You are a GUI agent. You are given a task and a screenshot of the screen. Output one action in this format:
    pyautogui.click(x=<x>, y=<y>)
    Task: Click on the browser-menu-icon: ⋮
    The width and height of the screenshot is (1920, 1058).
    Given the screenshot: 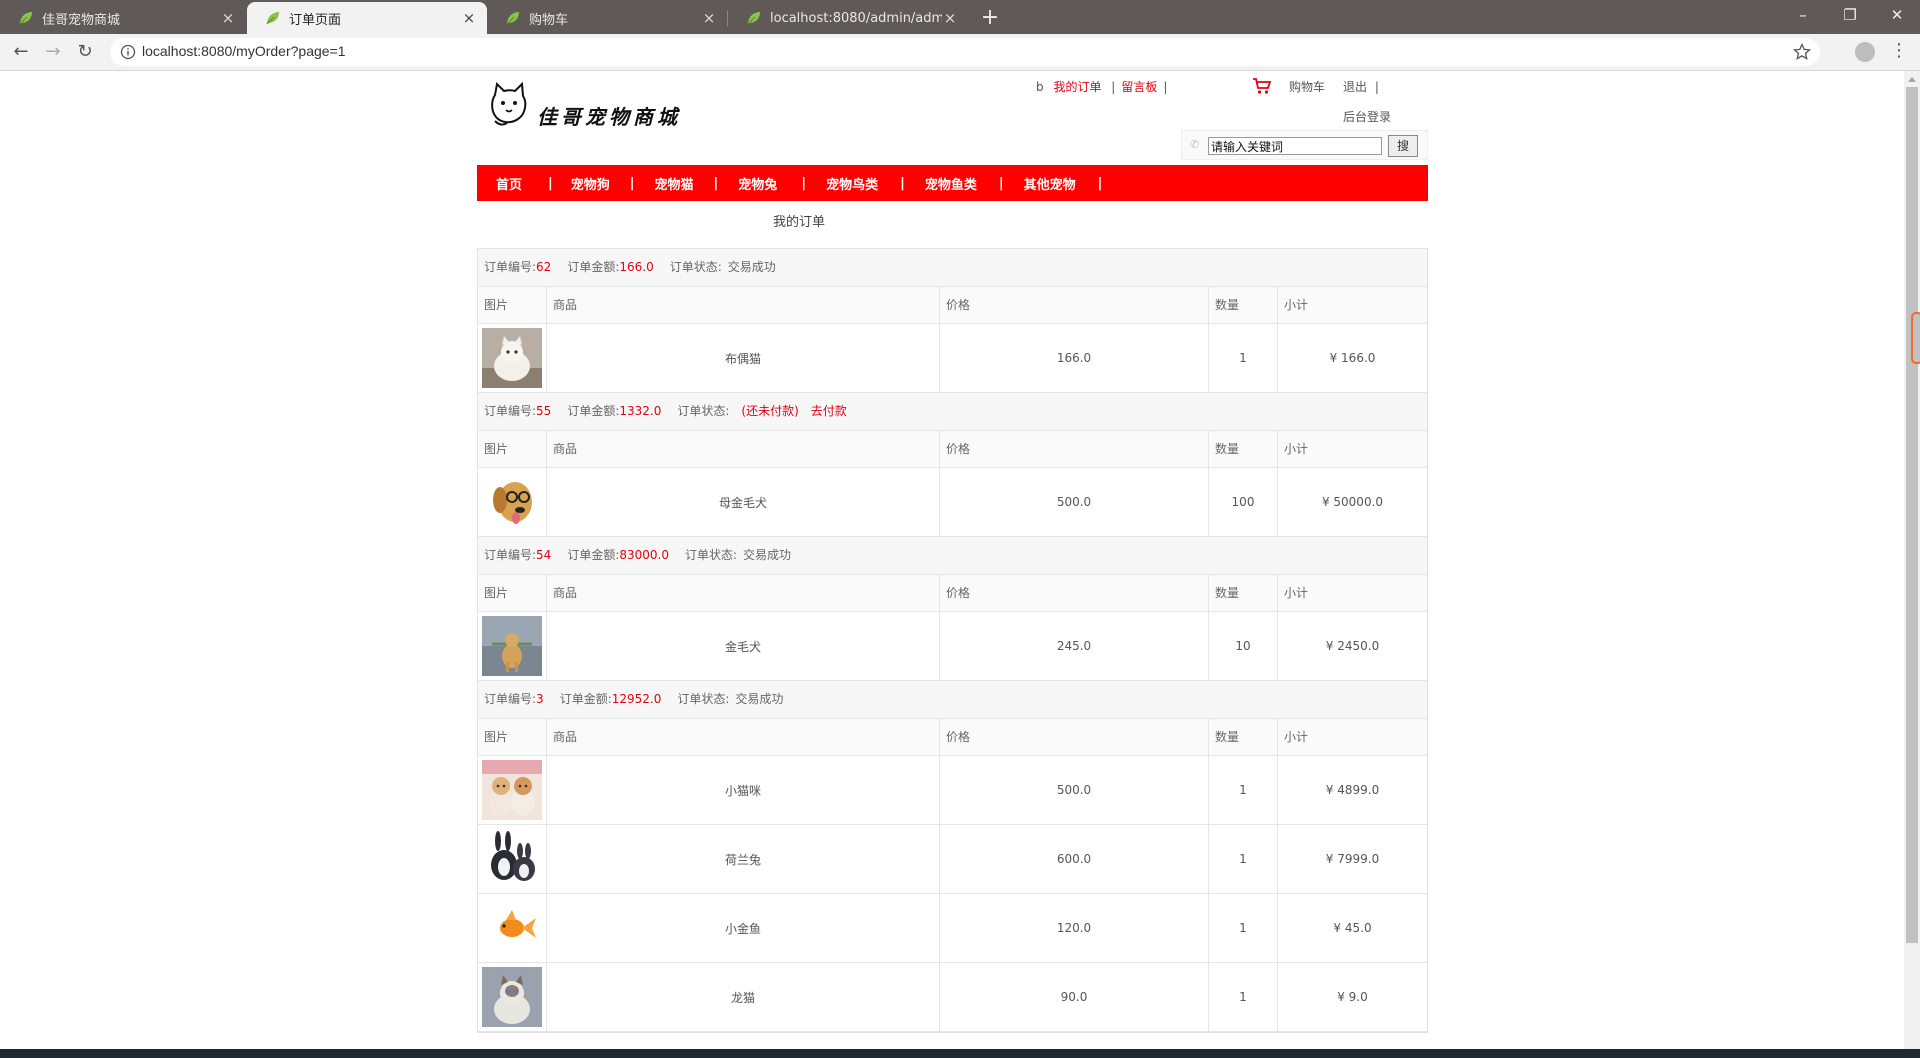 What is the action you would take?
    pyautogui.click(x=1899, y=52)
    